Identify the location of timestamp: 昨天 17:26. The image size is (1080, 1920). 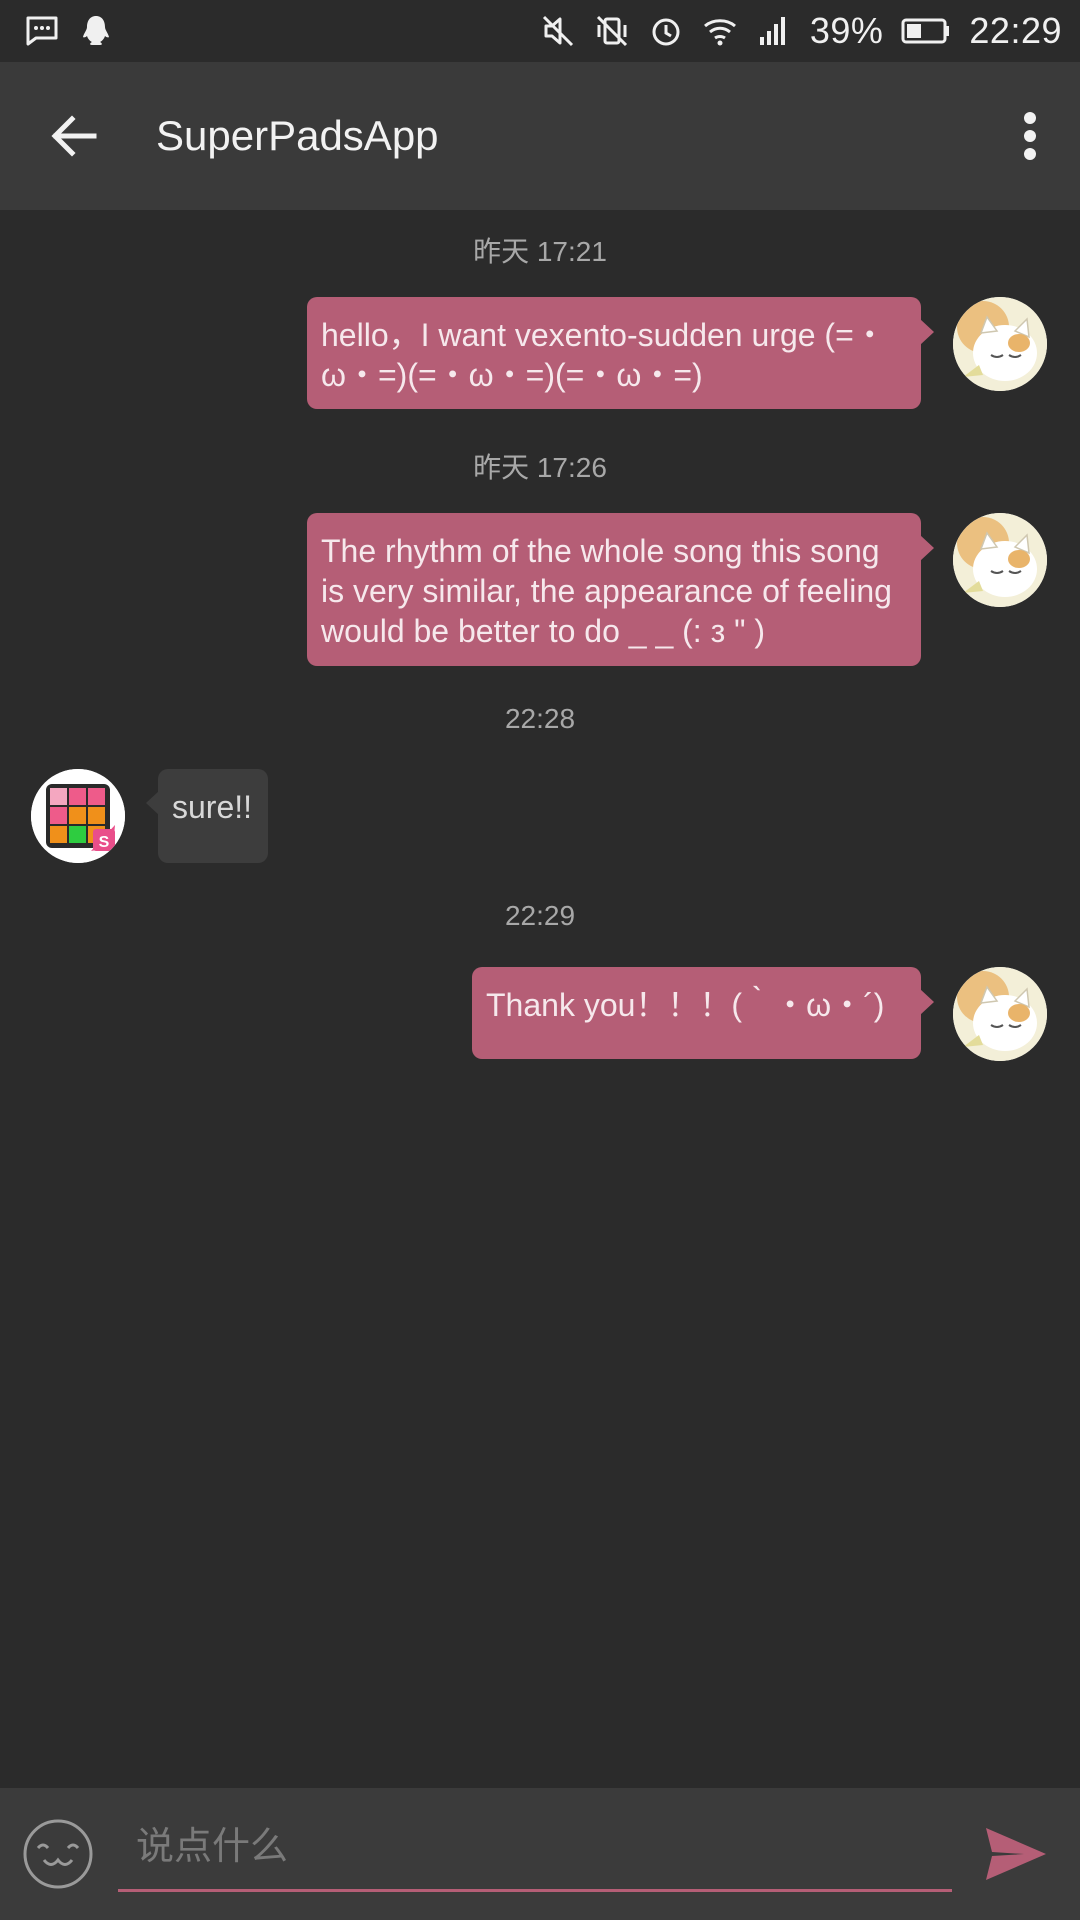
(540, 467).